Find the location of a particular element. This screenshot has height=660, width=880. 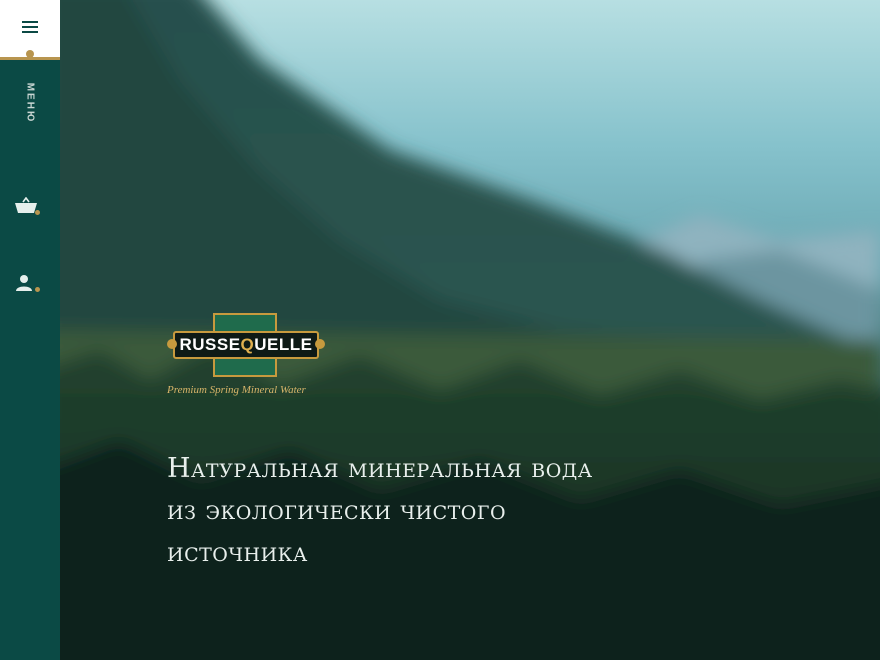

logo-wordmark: RUSSEQUELLE is located at coordinates (246, 345).